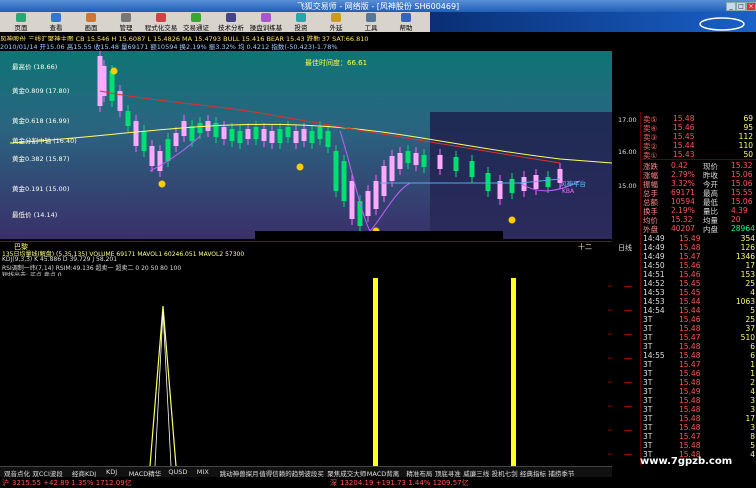 The image size is (756, 488). Describe the element at coordinates (301, 22) in the screenshot. I see `toolbar-button: 投资` at that location.